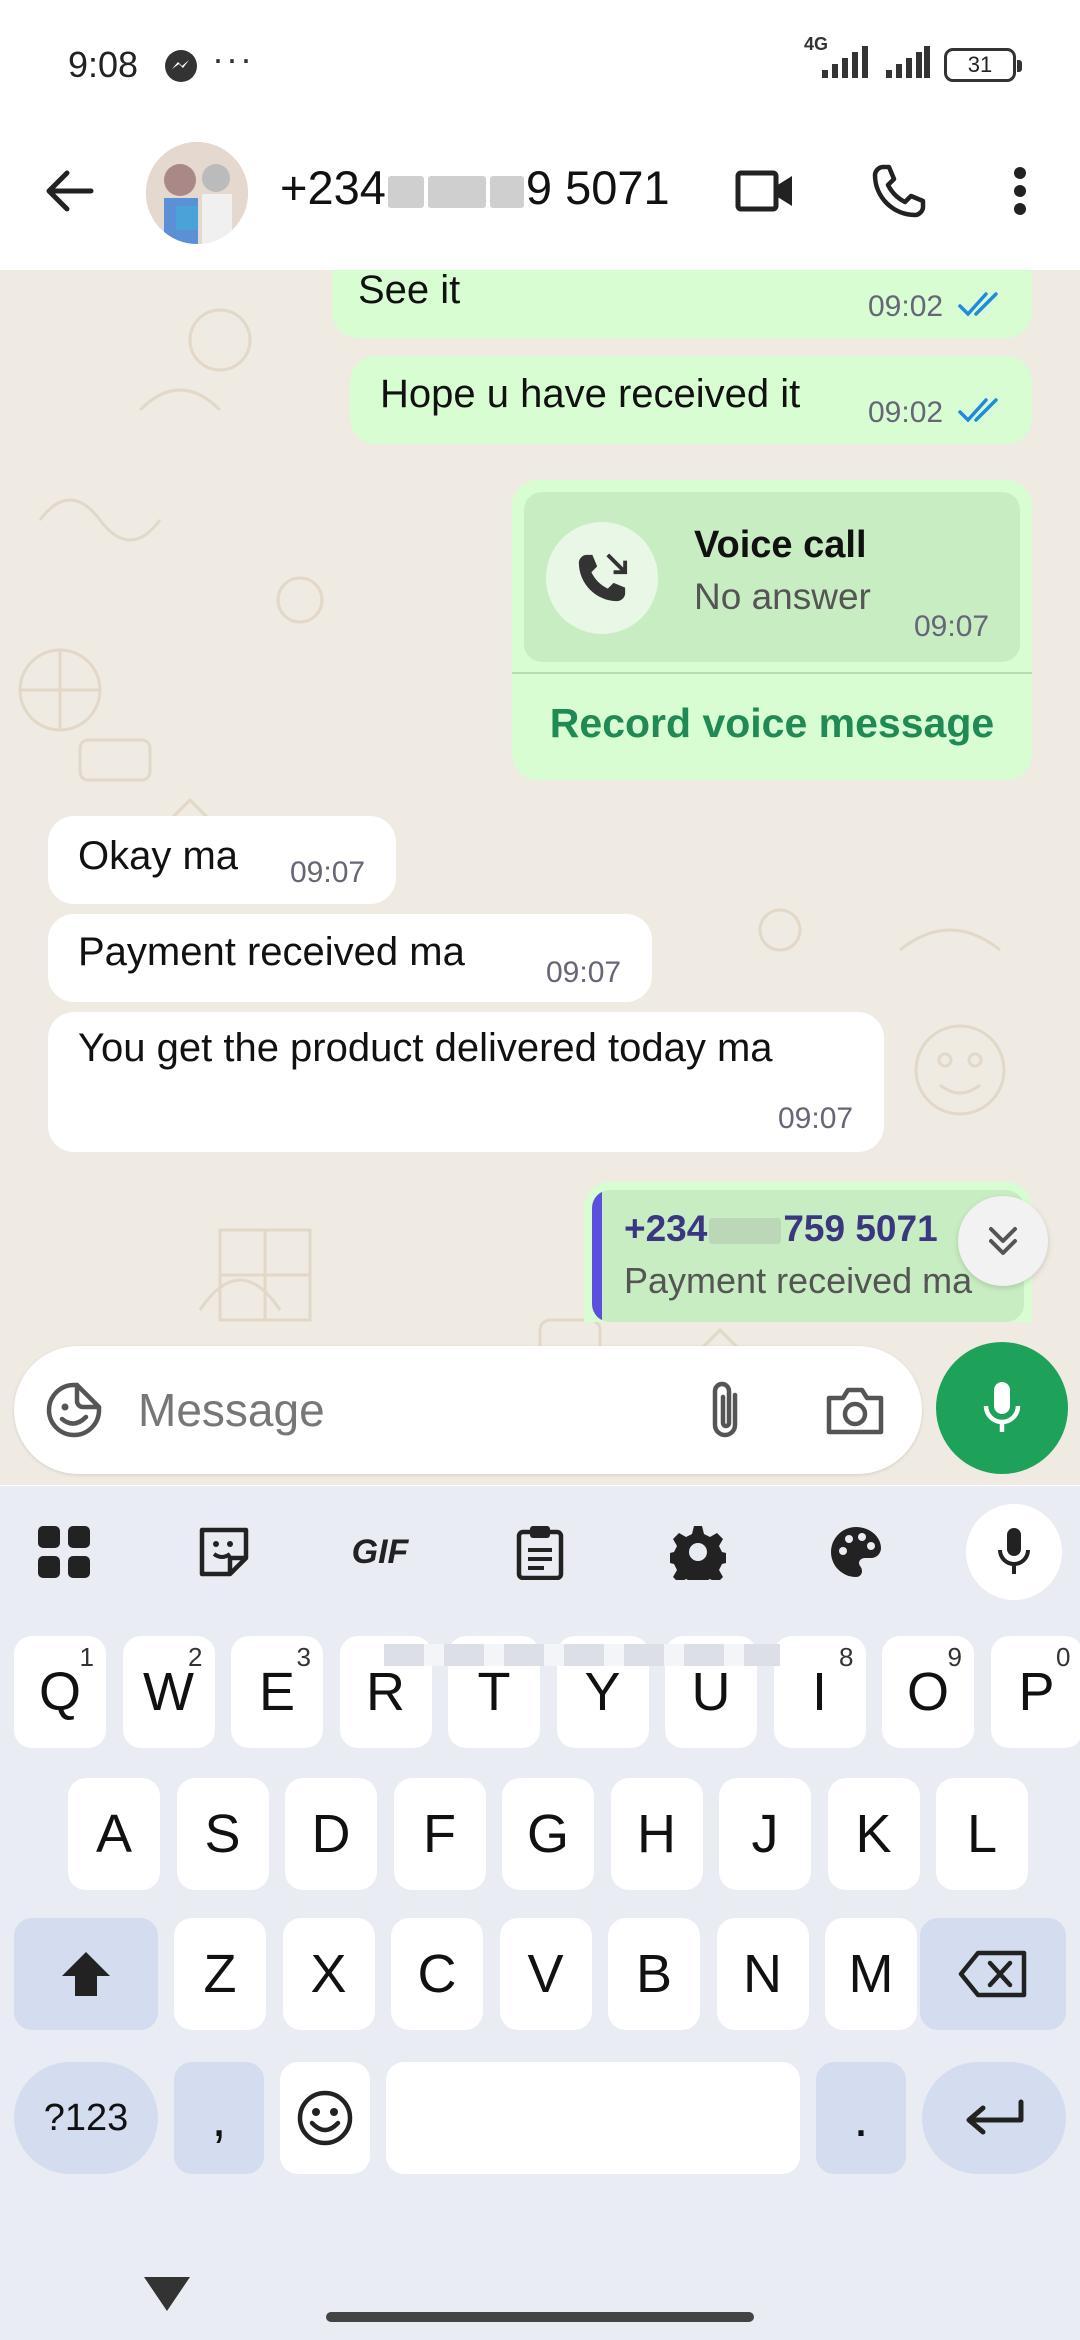 Image resolution: width=1080 pixels, height=2340 pixels. I want to click on voice-call-card: Voice call No answer 09:07, so click(772, 577).